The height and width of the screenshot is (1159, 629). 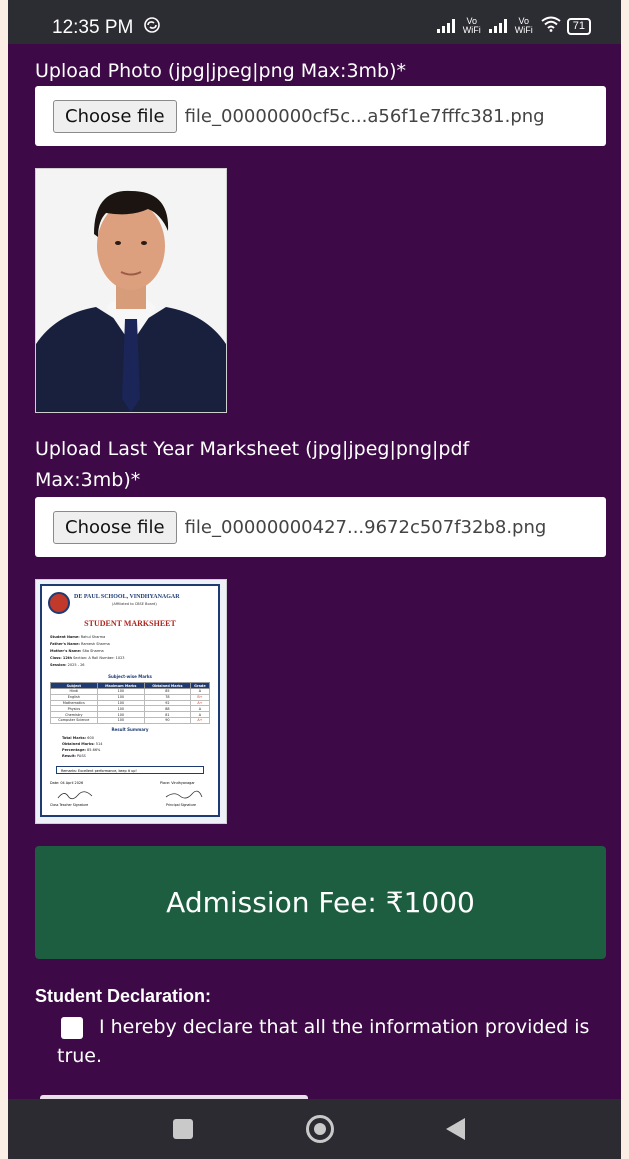 What do you see at coordinates (93, 750) in the screenshot?
I see `summary-value: 85.66%` at bounding box center [93, 750].